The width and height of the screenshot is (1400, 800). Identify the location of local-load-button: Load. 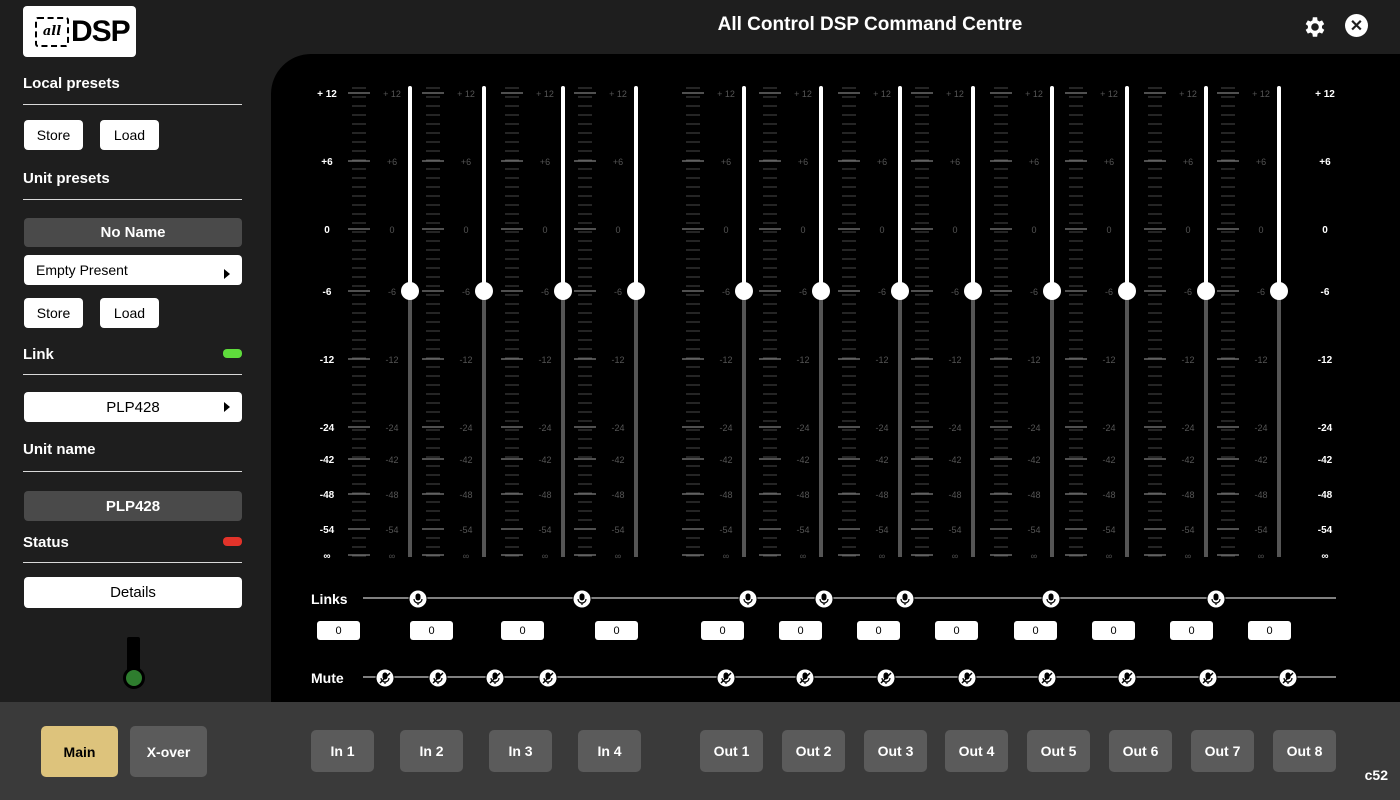
(129, 135).